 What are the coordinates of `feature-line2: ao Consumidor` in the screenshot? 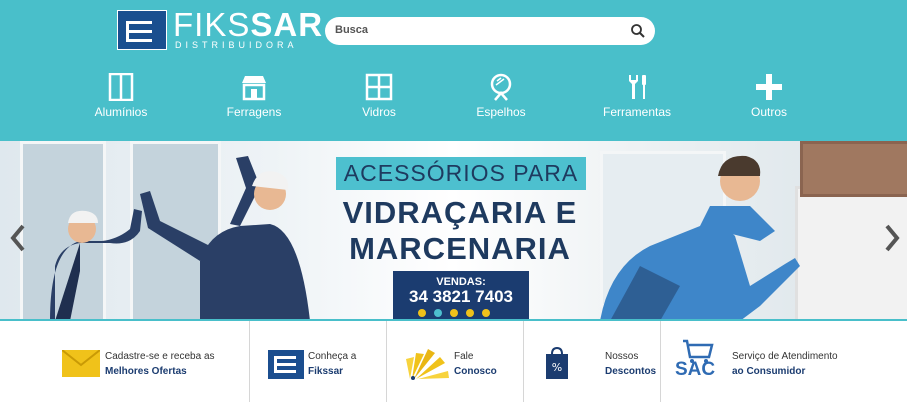 It's located at (769, 371).